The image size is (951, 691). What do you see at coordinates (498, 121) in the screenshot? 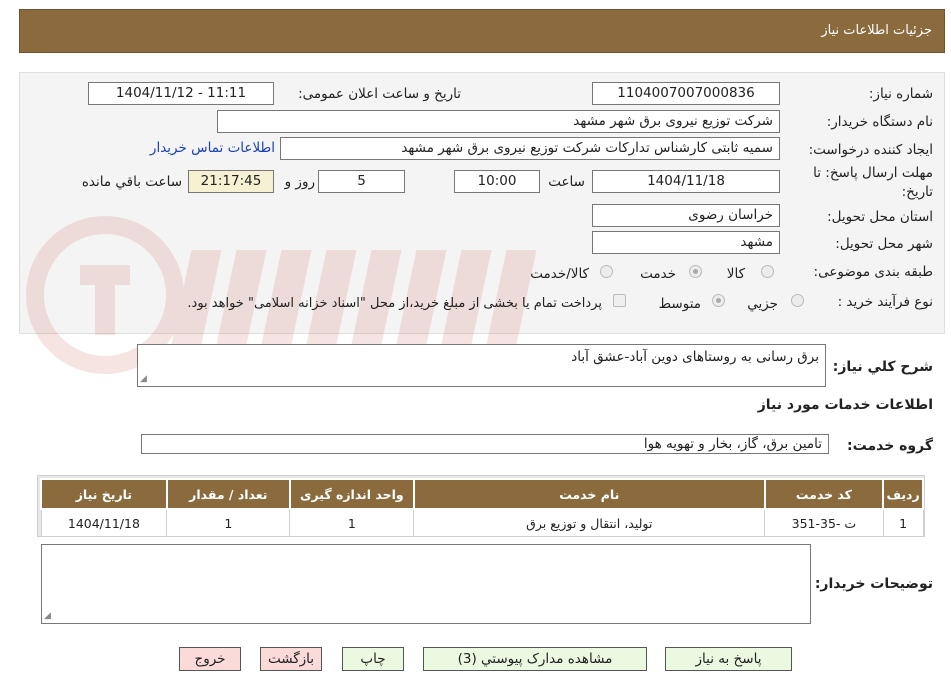
I see `buyer-org-field: شرکت توزیع نیروی برق شهر مشهد` at bounding box center [498, 121].